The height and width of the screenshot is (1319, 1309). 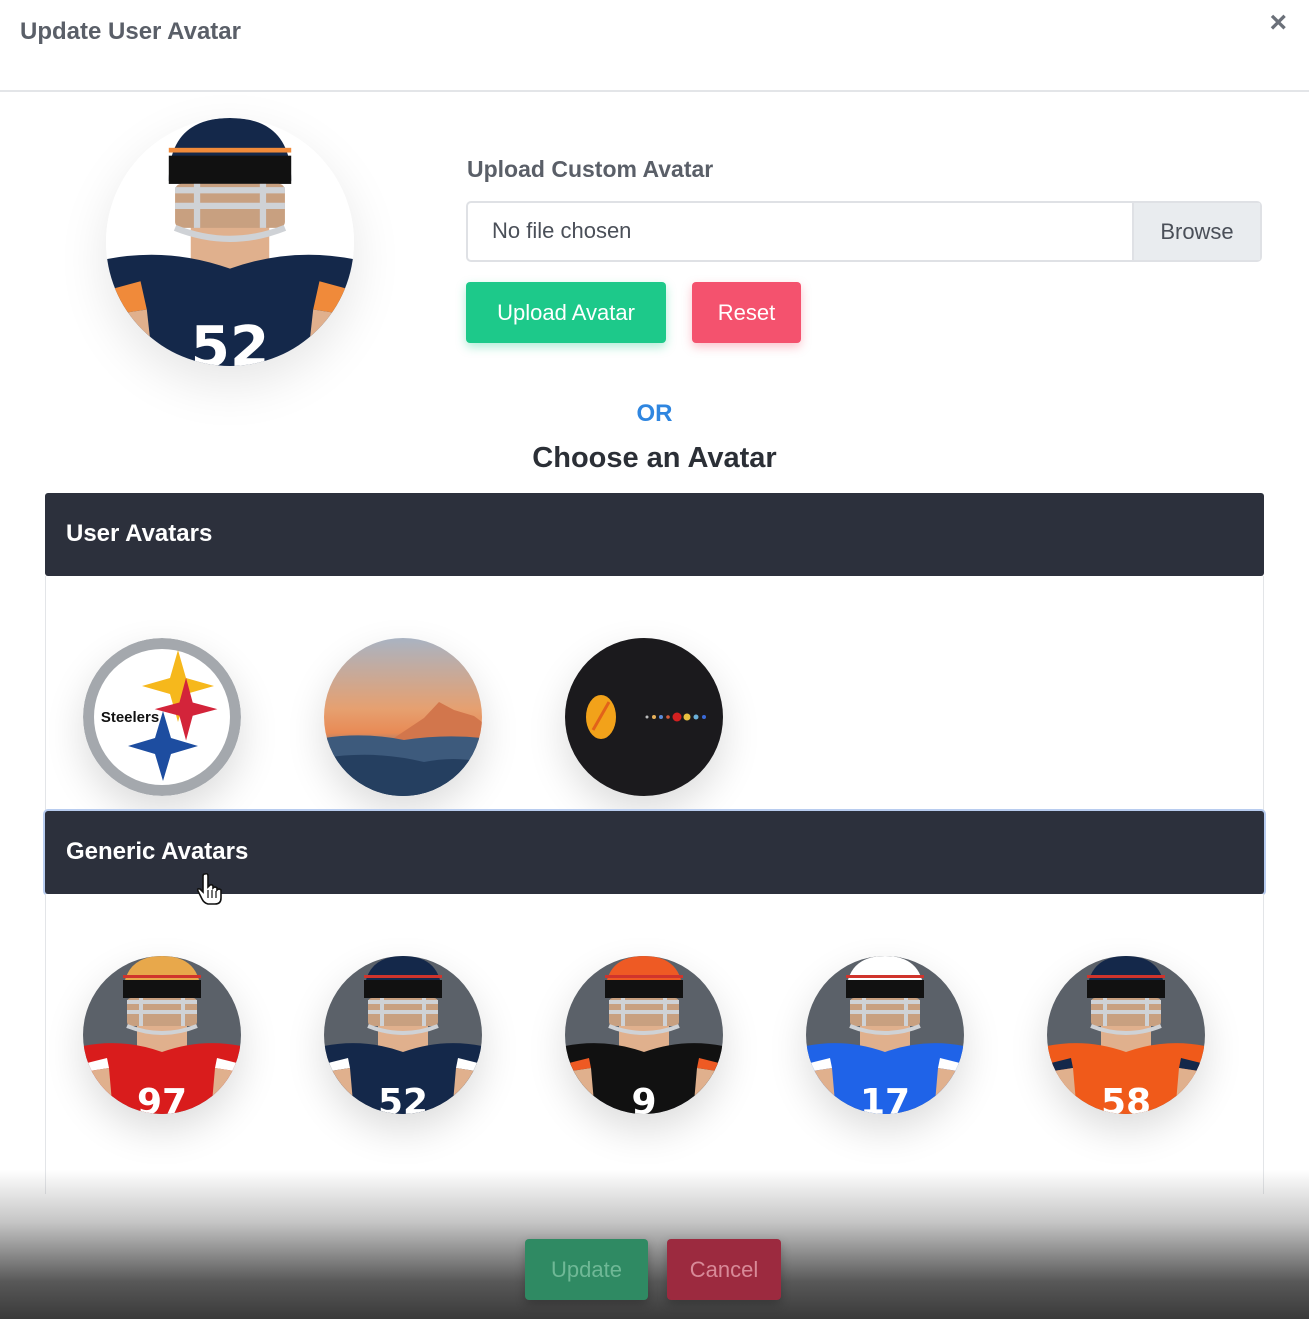 I want to click on player-avatar-image: 58, so click(x=1126, y=1035).